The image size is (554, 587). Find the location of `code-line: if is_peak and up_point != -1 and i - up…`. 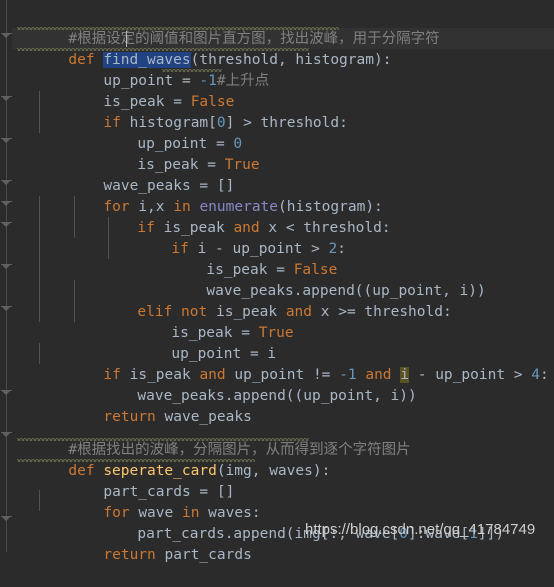

code-line: if is_peak and up_point != -1 and i - up… is located at coordinates (300, 363).